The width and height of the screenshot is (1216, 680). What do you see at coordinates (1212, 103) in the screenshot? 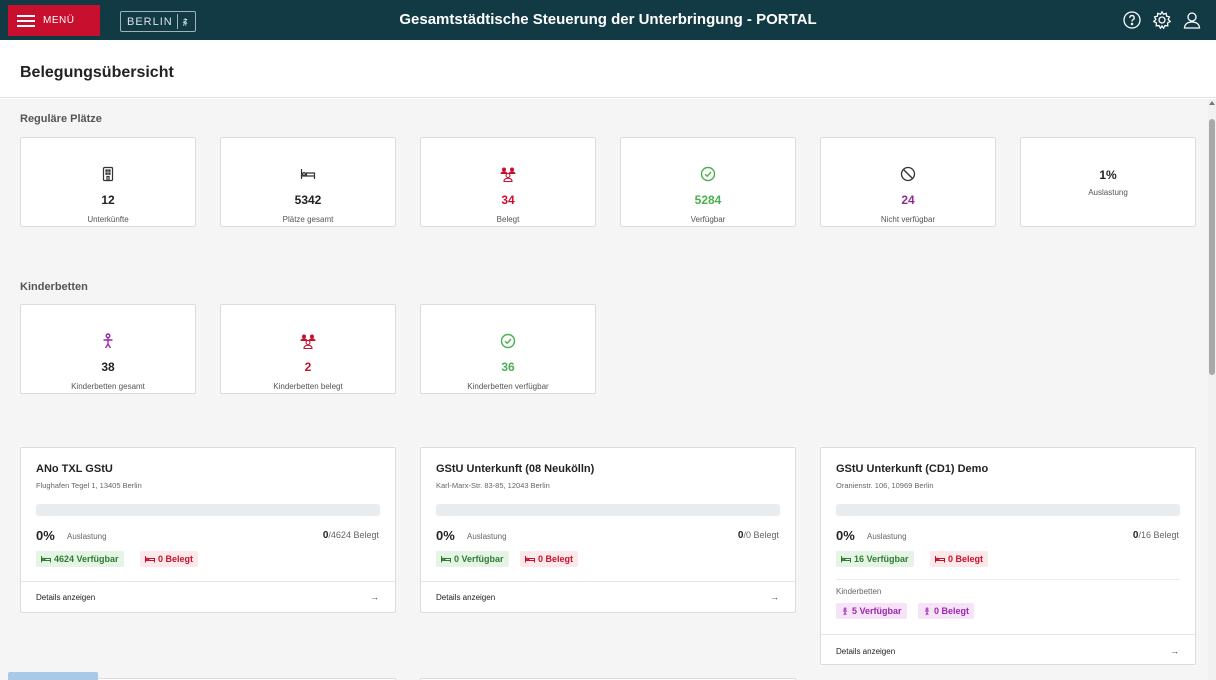
I see `scroll-up-arrow-icon` at bounding box center [1212, 103].